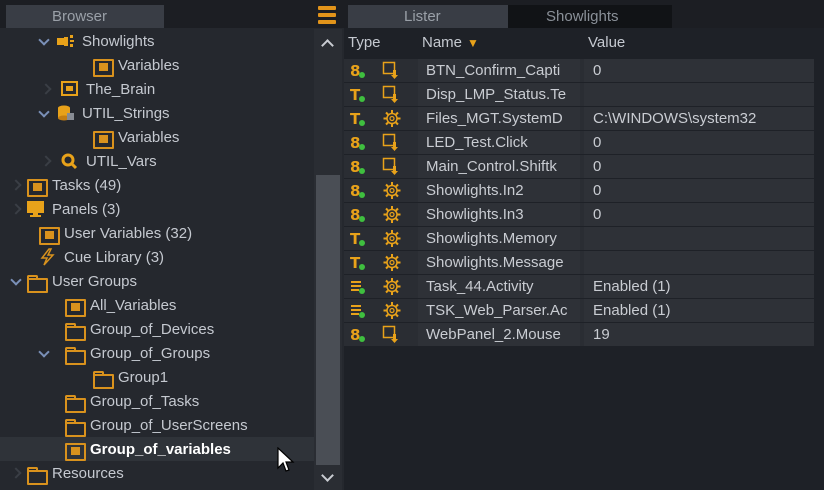 This screenshot has height=490, width=824. I want to click on tree-item-group-of-userscreens: Group_of_UserScreens, so click(157, 425).